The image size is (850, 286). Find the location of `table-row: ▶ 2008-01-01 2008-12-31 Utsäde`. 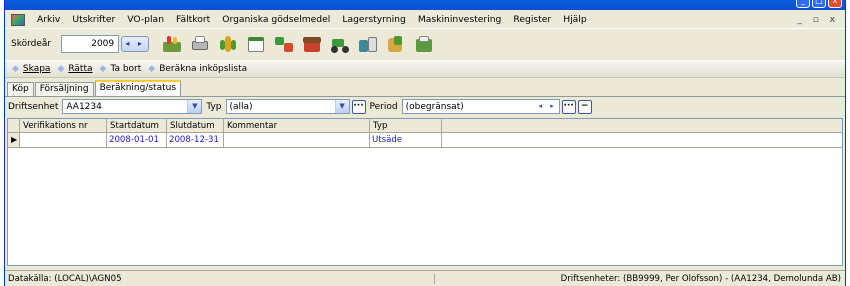

table-row: ▶ 2008-01-01 2008-12-31 Utsäde is located at coordinates (425, 140).